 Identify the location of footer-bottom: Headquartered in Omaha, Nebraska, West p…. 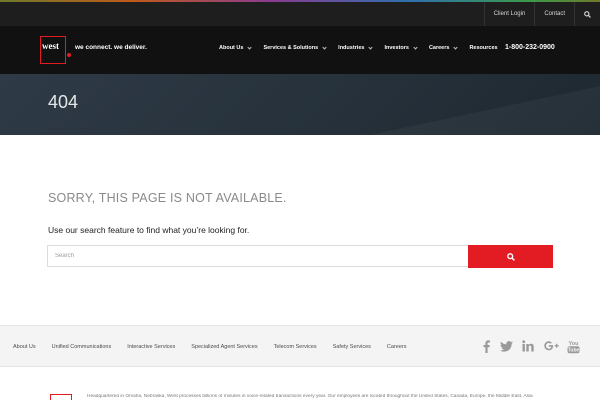
(300, 383).